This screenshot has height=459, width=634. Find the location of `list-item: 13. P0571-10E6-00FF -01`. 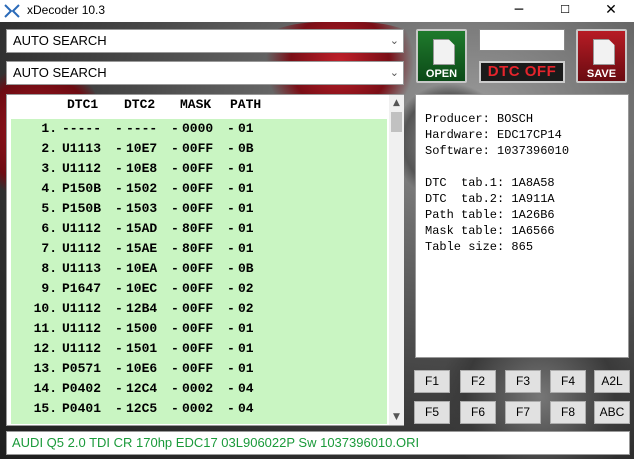

list-item: 13. P0571-10E6-00FF -01 is located at coordinates (199, 369).